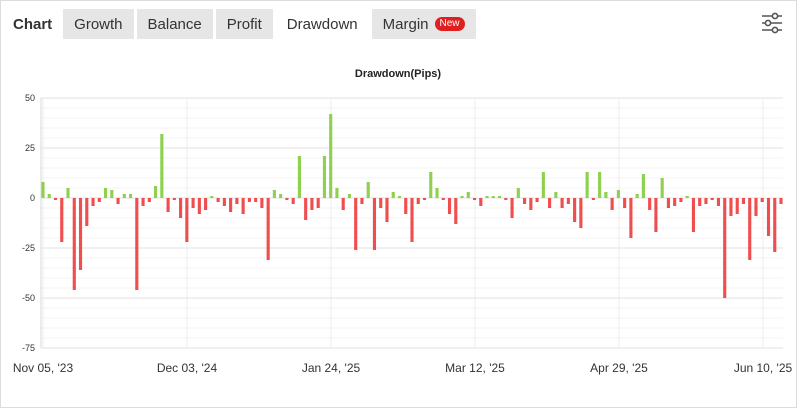  What do you see at coordinates (30, 24) in the screenshot?
I see `tab-chart: Chart` at bounding box center [30, 24].